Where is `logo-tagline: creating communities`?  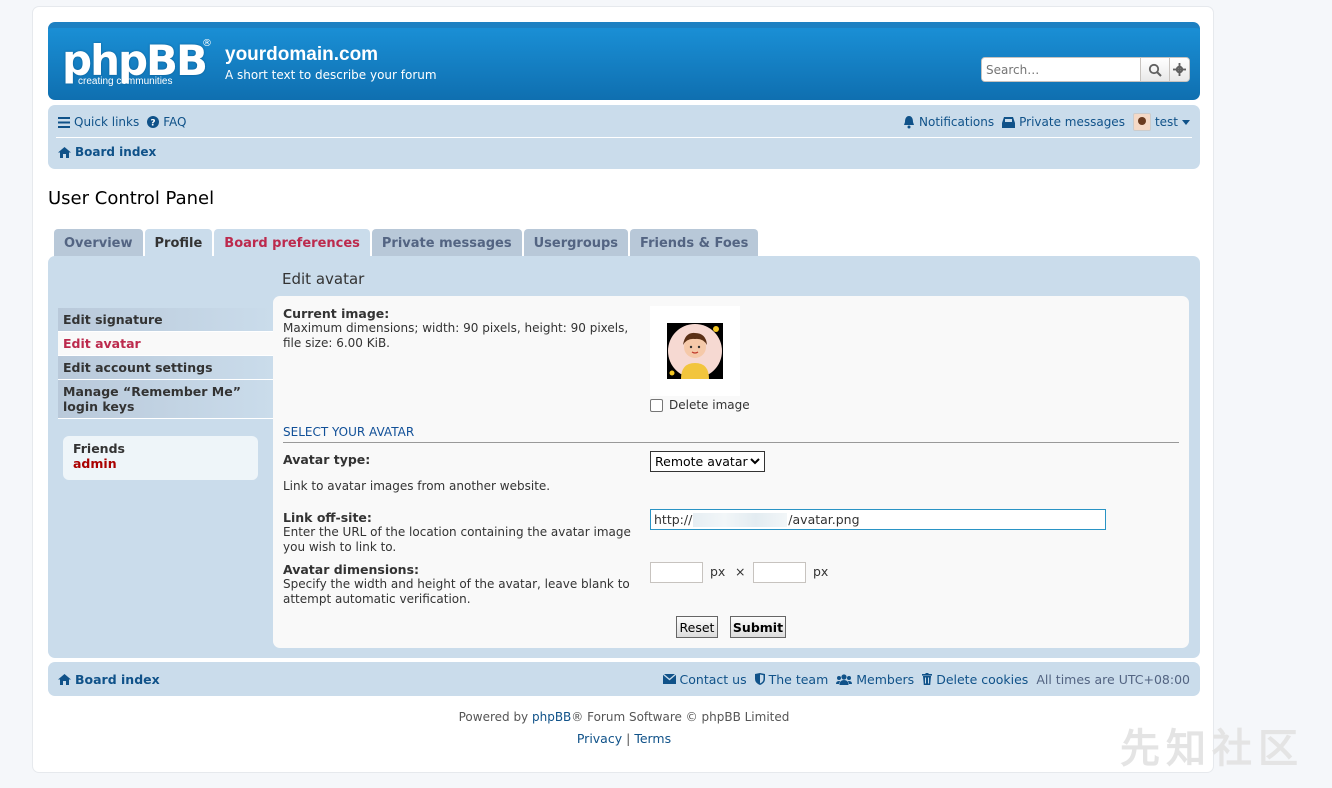 logo-tagline: creating communities is located at coordinates (125, 81).